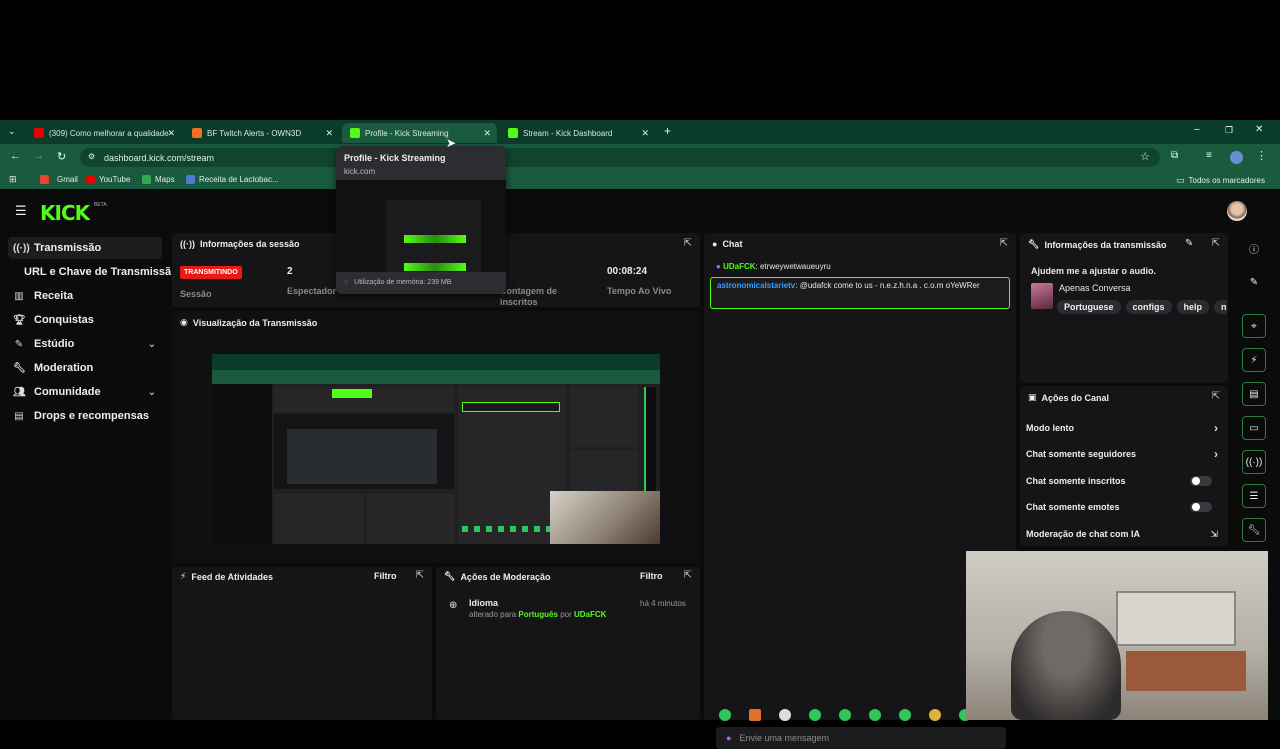 The height and width of the screenshot is (749, 1280). I want to click on stream-preview-video, so click(436, 449).